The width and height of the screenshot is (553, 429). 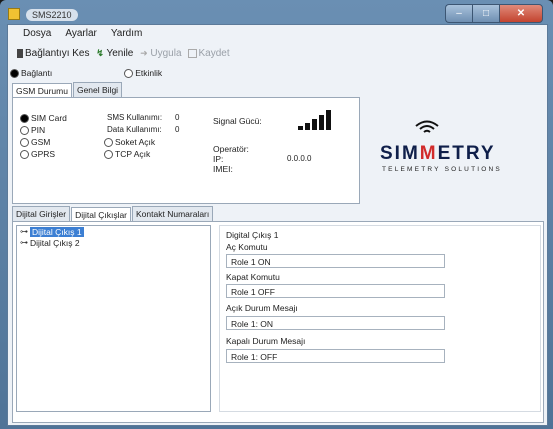 I want to click on on-command-label: Aç Komutu, so click(x=247, y=247).